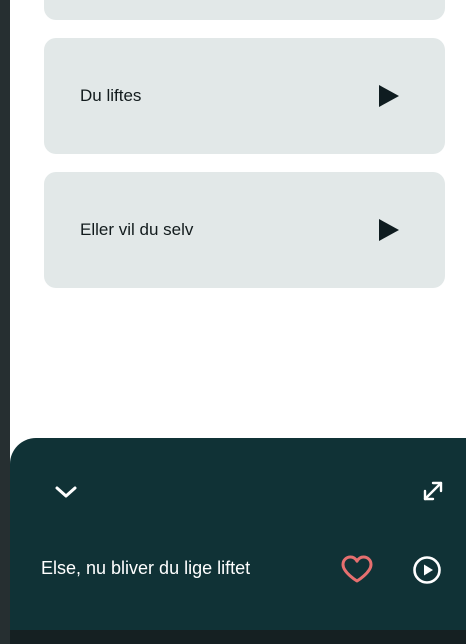 The image size is (466, 644). What do you see at coordinates (5, 322) in the screenshot?
I see `left-edge-divider` at bounding box center [5, 322].